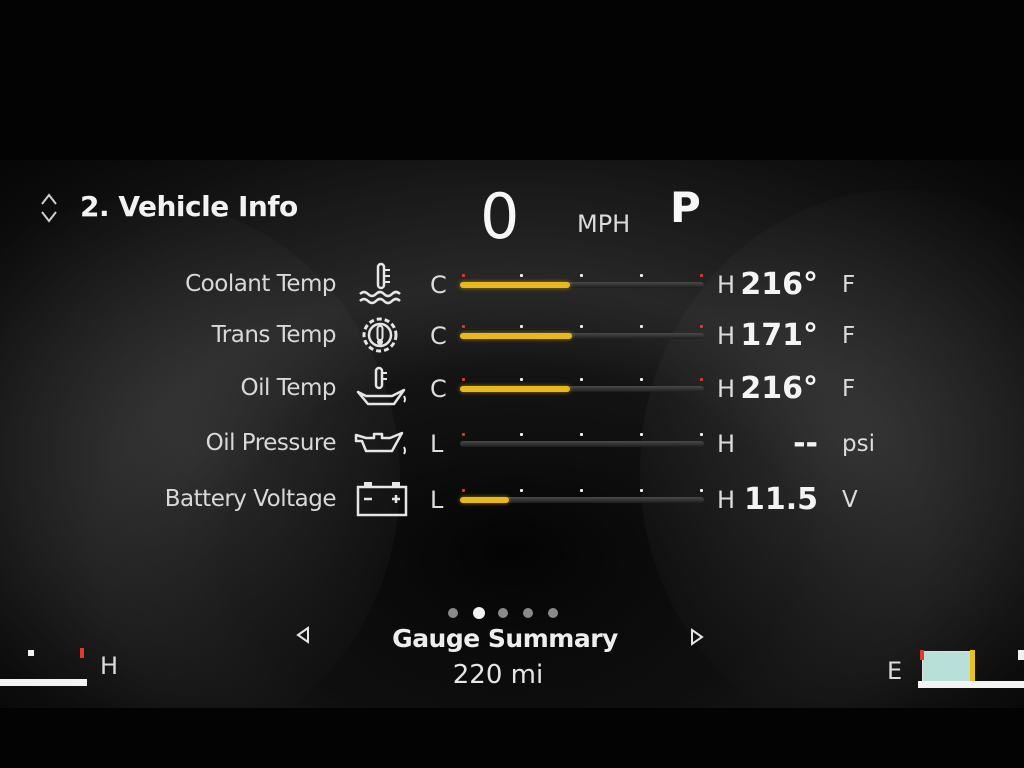 The height and width of the screenshot is (768, 1024). Describe the element at coordinates (948, 667) in the screenshot. I see `fuel-gauge-fill` at that location.